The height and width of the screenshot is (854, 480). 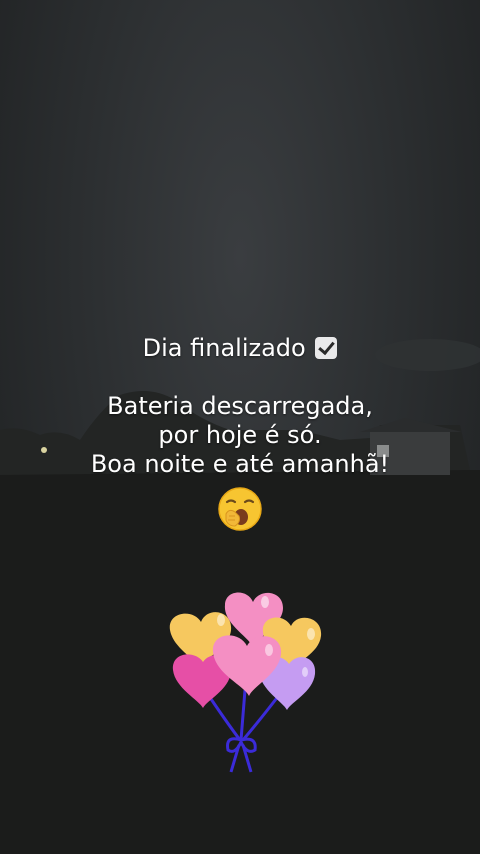 I want to click on caption-line-4: Boa noite e até amanhã!, so click(x=240, y=464).